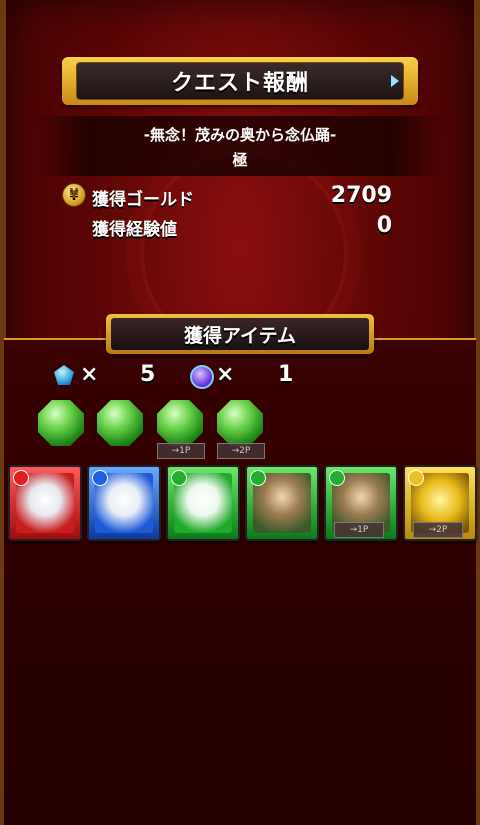 This screenshot has height=825, width=480. I want to click on exp-value: 0, so click(384, 225).